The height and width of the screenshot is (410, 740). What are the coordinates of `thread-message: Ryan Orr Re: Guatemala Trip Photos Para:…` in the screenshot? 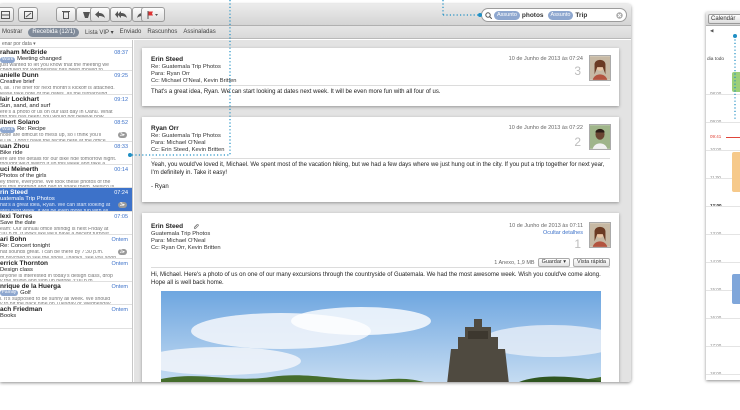 It's located at (380, 159).